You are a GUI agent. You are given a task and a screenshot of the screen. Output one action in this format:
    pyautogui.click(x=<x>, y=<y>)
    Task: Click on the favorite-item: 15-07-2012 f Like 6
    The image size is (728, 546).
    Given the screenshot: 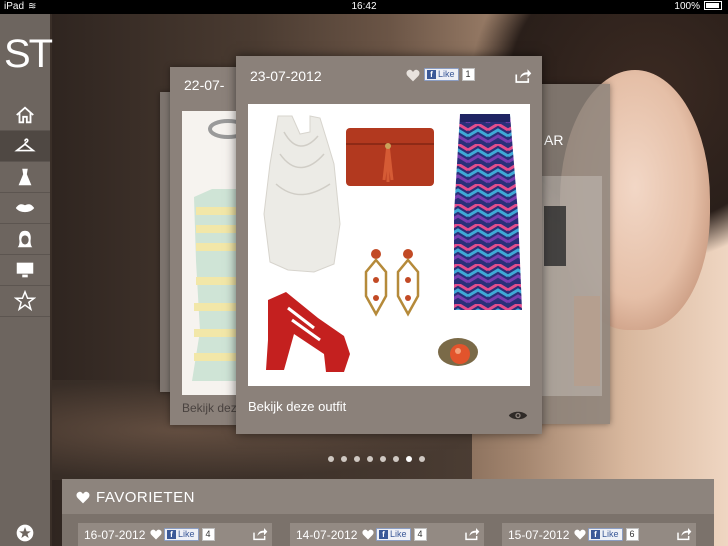 What is the action you would take?
    pyautogui.click(x=599, y=534)
    